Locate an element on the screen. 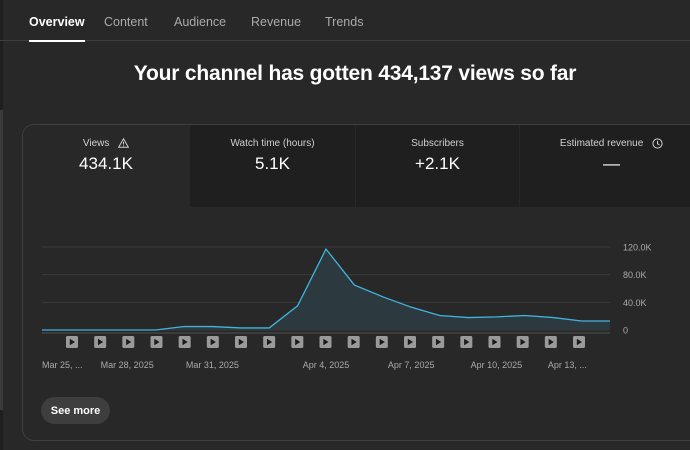  tab-overview: Overview is located at coordinates (57, 21).